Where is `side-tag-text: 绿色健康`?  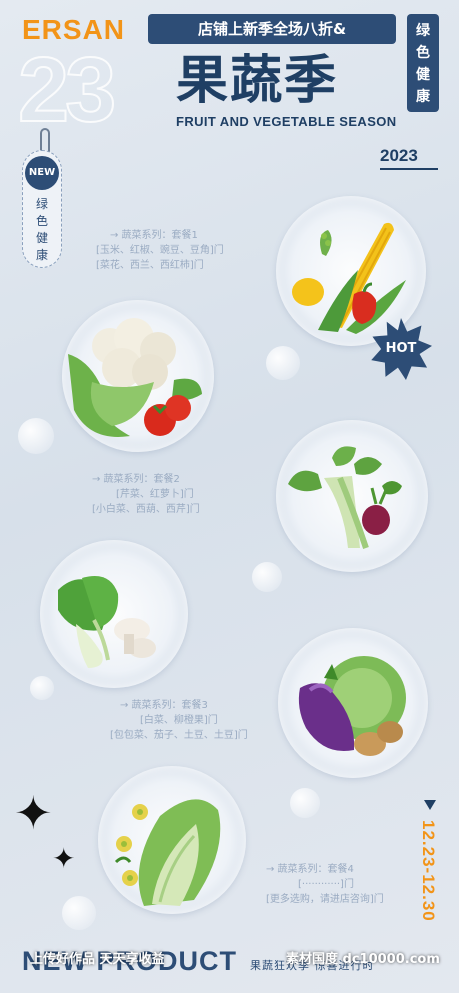
side-tag-text: 绿色健康 is located at coordinates (423, 64).